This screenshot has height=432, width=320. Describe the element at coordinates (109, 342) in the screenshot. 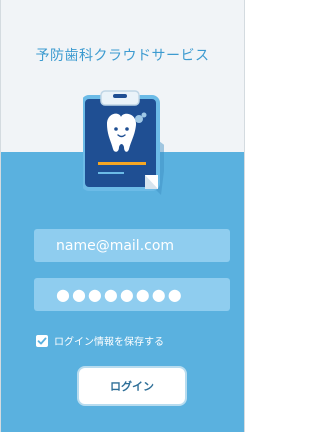

I see `remember-label: ログイン情報を保存する` at that location.